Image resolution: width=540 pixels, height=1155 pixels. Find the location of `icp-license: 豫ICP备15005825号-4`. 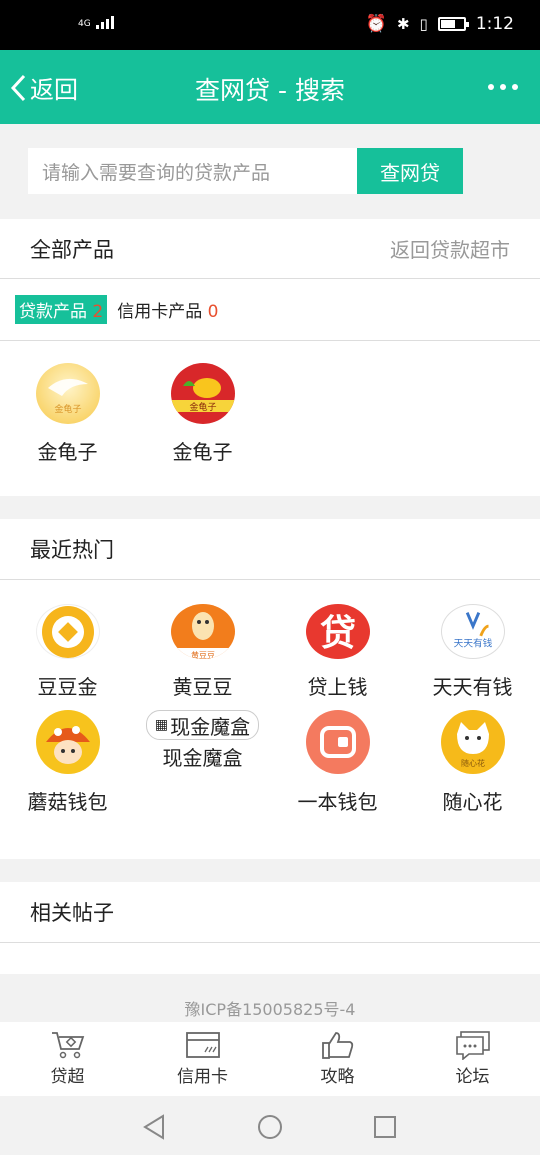

icp-license: 豫ICP备15005825号-4 is located at coordinates (270, 1009).